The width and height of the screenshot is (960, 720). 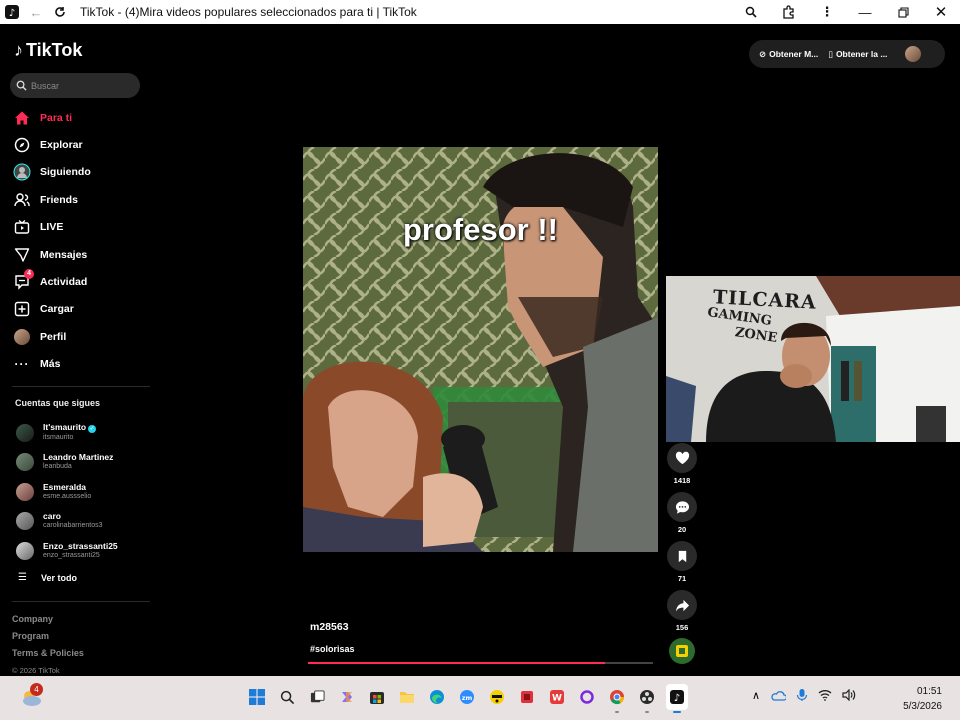 What do you see at coordinates (18, 50) in the screenshot?
I see `tiktok-note-icon: ♪` at bounding box center [18, 50].